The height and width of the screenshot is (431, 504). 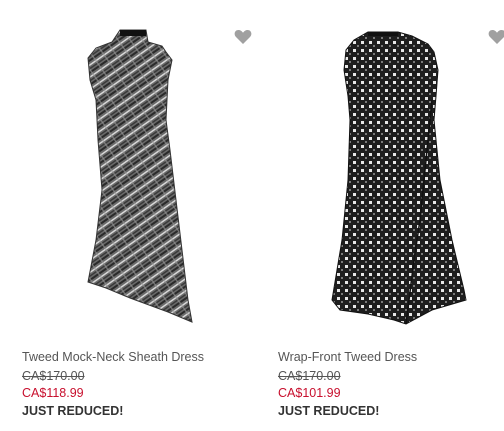 What do you see at coordinates (113, 357) in the screenshot?
I see `product-name: Tweed Mock-Neck Sheath Dress` at bounding box center [113, 357].